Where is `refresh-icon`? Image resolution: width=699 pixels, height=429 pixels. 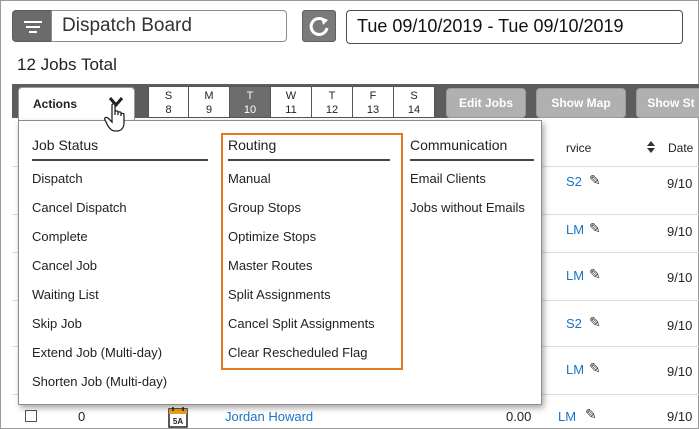 refresh-icon is located at coordinates (319, 26).